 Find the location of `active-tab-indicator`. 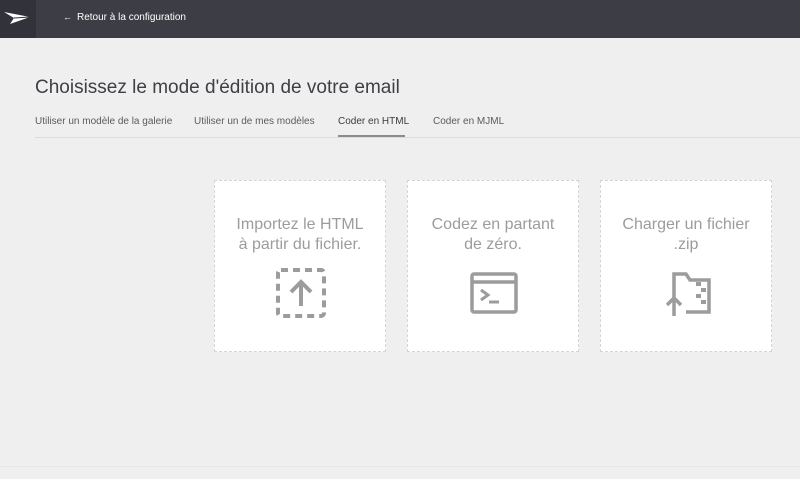

active-tab-indicator is located at coordinates (371, 136).